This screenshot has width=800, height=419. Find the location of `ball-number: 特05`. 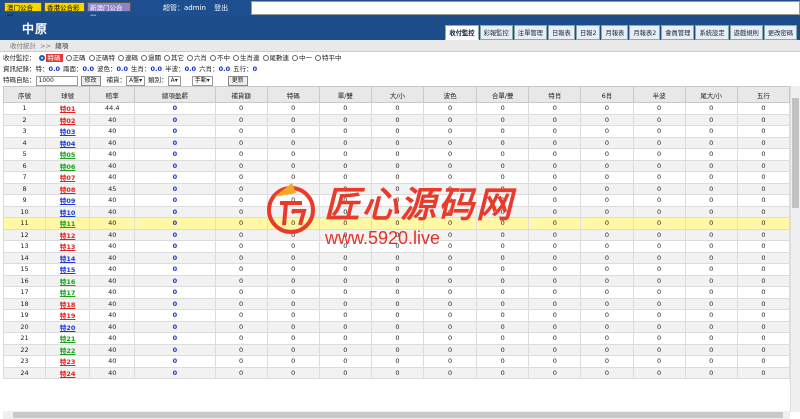

ball-number: 特05 is located at coordinates (68, 154).